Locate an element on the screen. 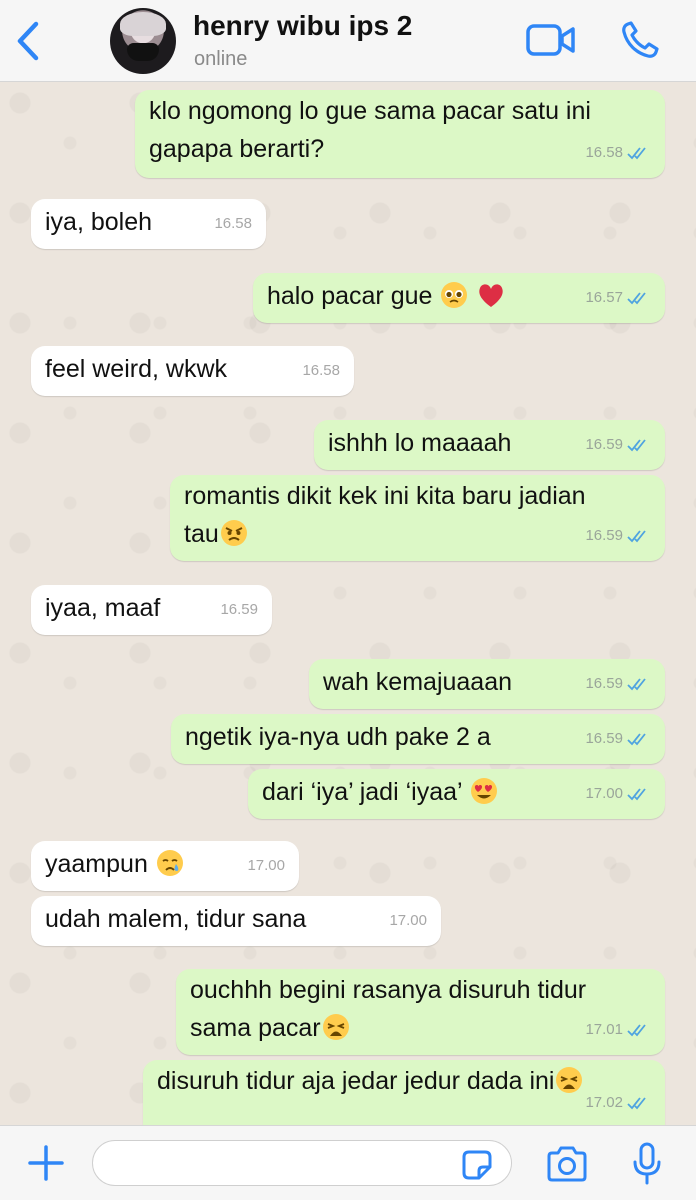 The width and height of the screenshot is (696, 1200). crying-face-emoji is located at coordinates (169, 863).